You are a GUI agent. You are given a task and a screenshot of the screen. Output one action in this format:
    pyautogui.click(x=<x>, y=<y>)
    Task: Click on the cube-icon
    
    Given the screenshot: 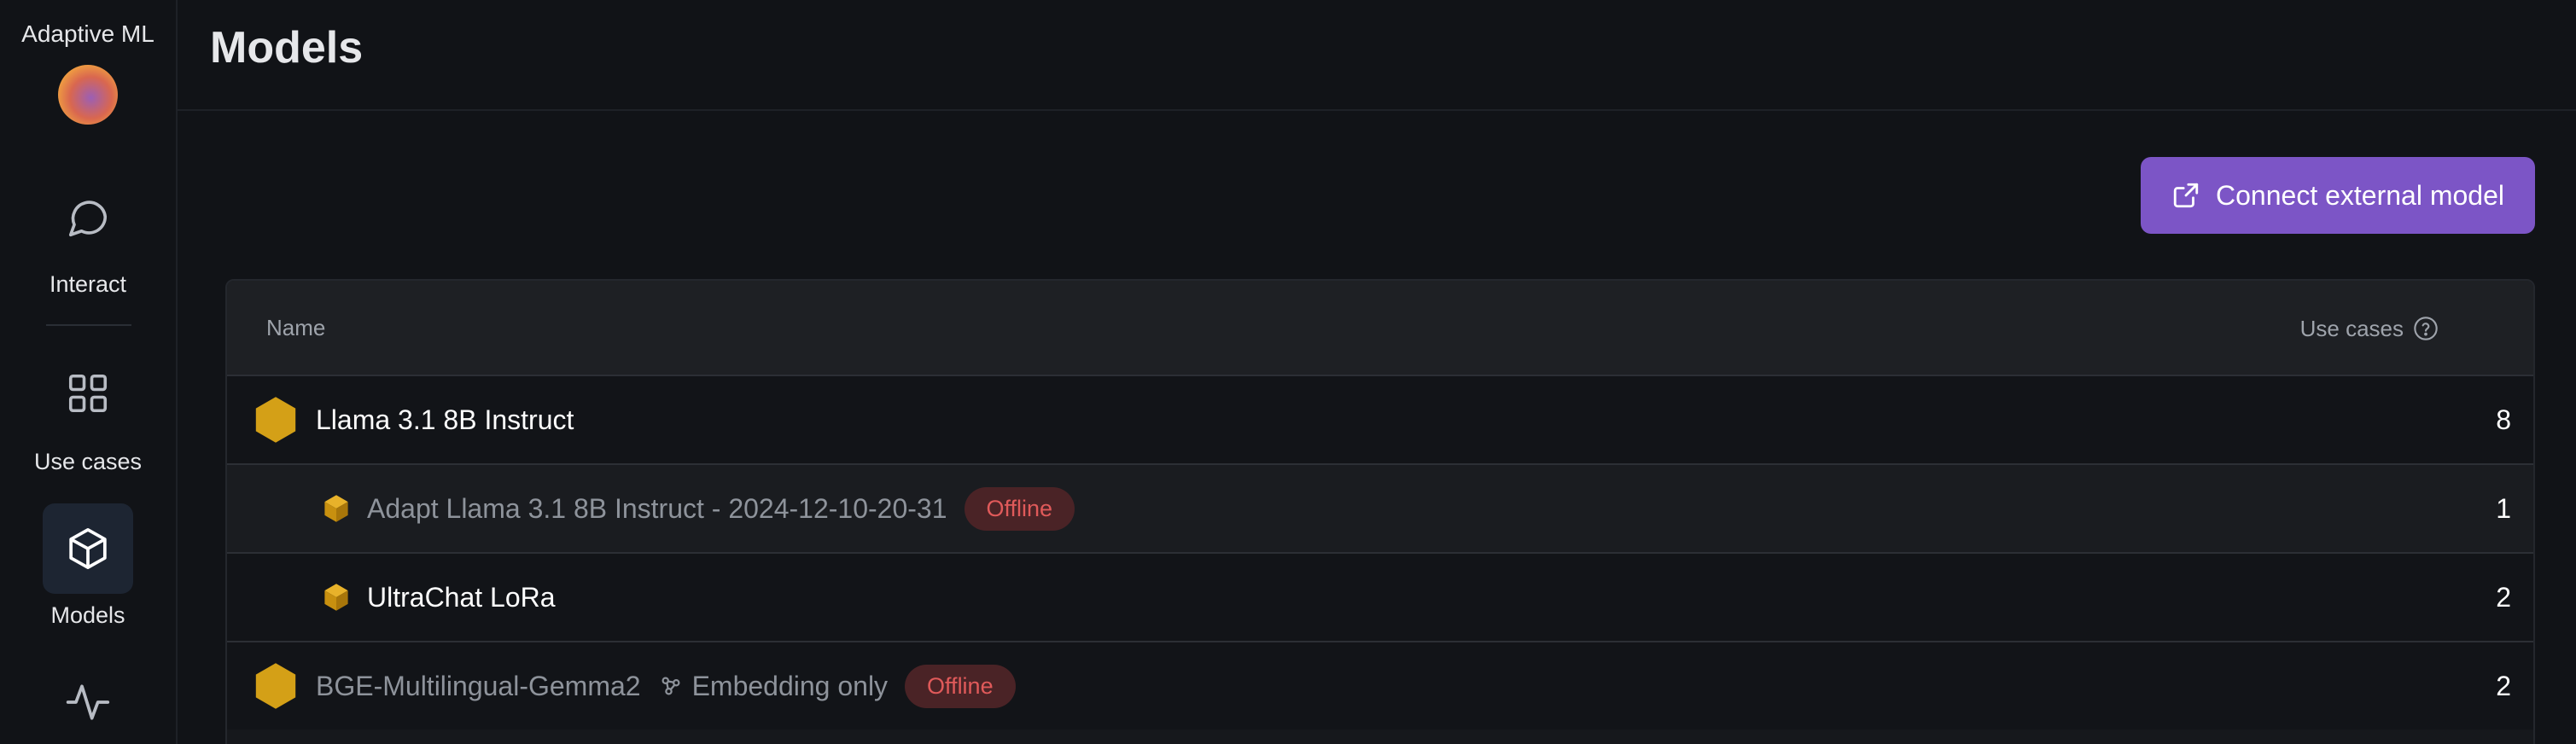 What is the action you would take?
    pyautogui.click(x=88, y=548)
    